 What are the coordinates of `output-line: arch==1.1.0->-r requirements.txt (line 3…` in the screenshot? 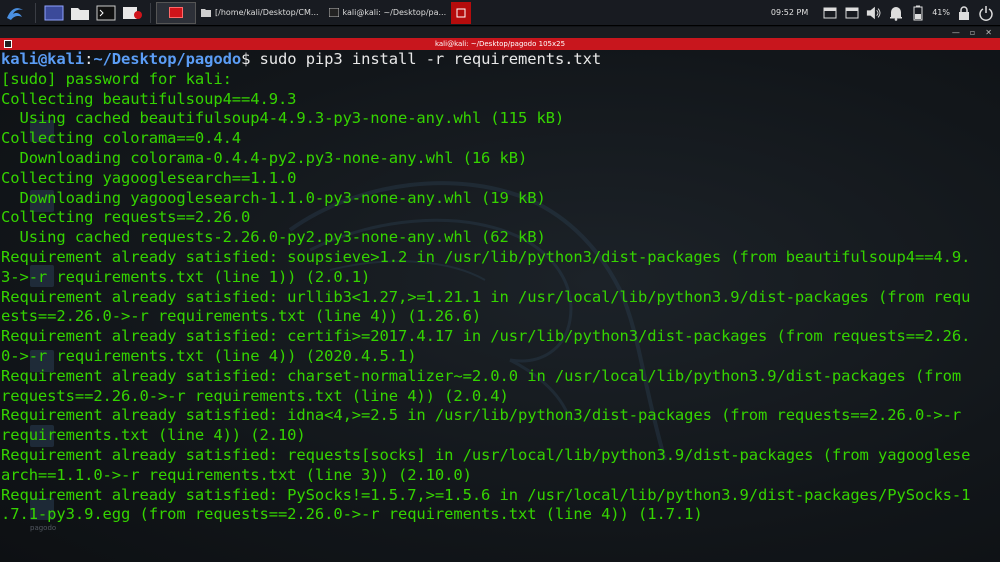 It's located at (236, 474).